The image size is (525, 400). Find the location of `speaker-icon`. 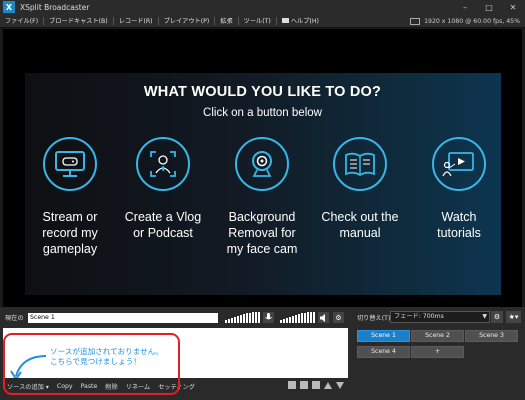

speaker-icon is located at coordinates (323, 317).